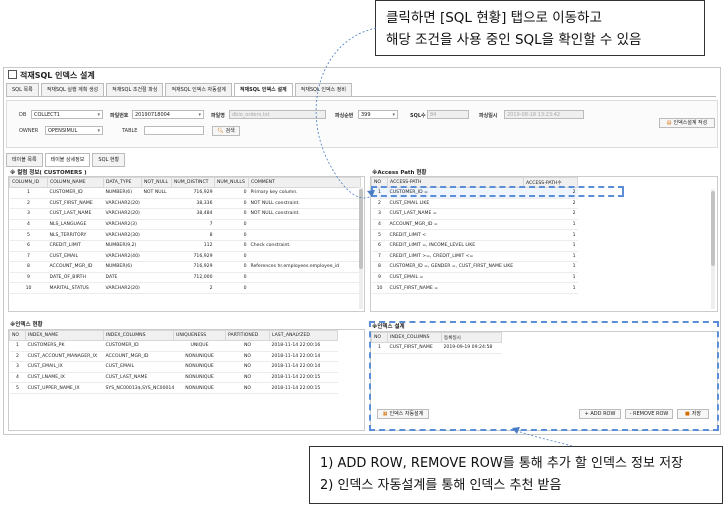 The width and height of the screenshot is (727, 508). I want to click on db-label: DB, so click(23, 115).